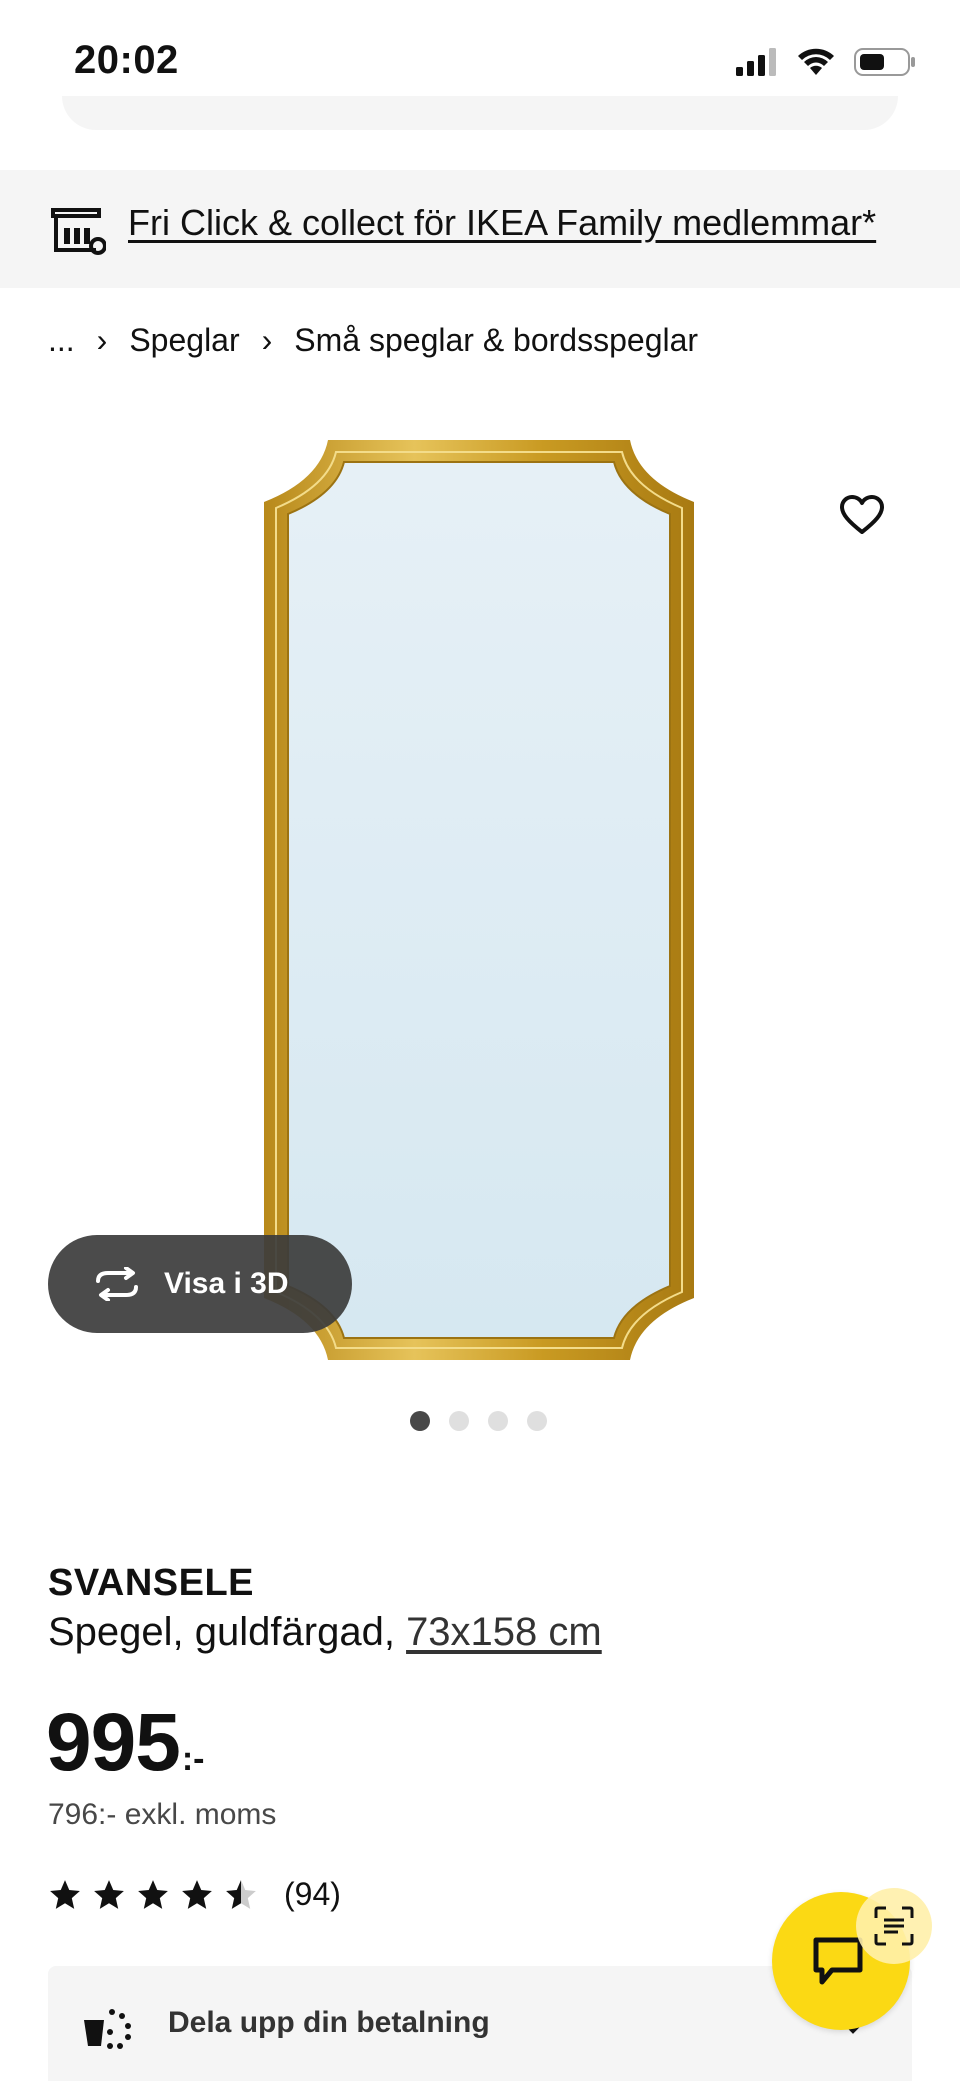  What do you see at coordinates (241, 1894) in the screenshot?
I see `star-half-icon` at bounding box center [241, 1894].